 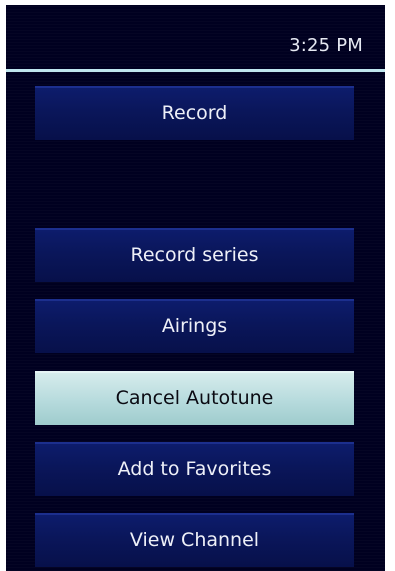 What do you see at coordinates (194, 326) in the screenshot?
I see `airings-button: Airings` at bounding box center [194, 326].